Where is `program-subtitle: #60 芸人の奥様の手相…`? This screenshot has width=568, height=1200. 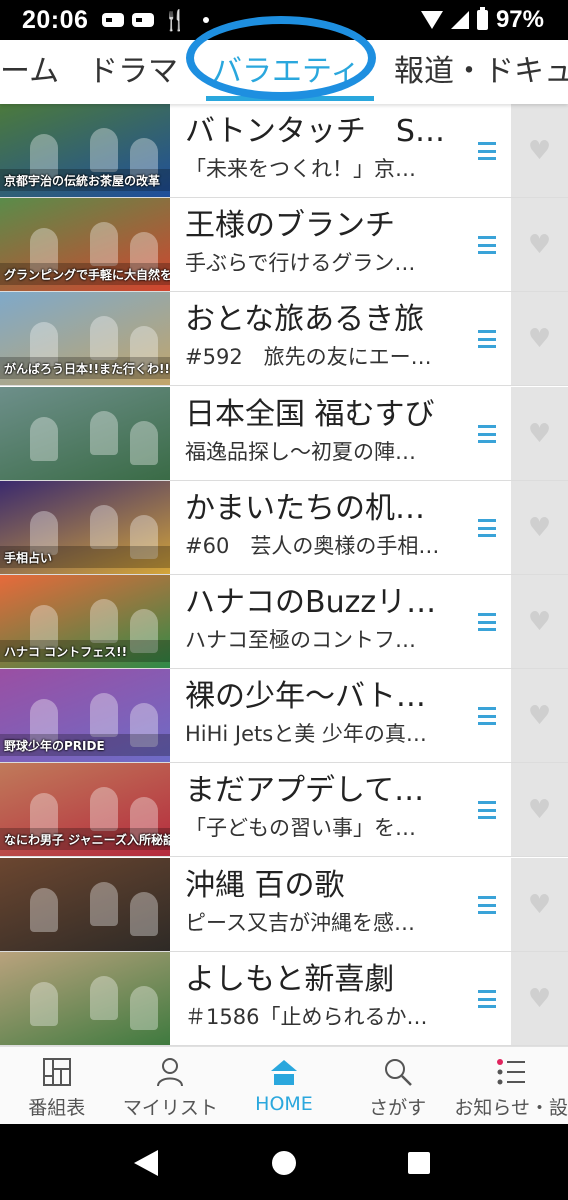 program-subtitle: #60 芸人の奥様の手相… is located at coordinates (312, 546).